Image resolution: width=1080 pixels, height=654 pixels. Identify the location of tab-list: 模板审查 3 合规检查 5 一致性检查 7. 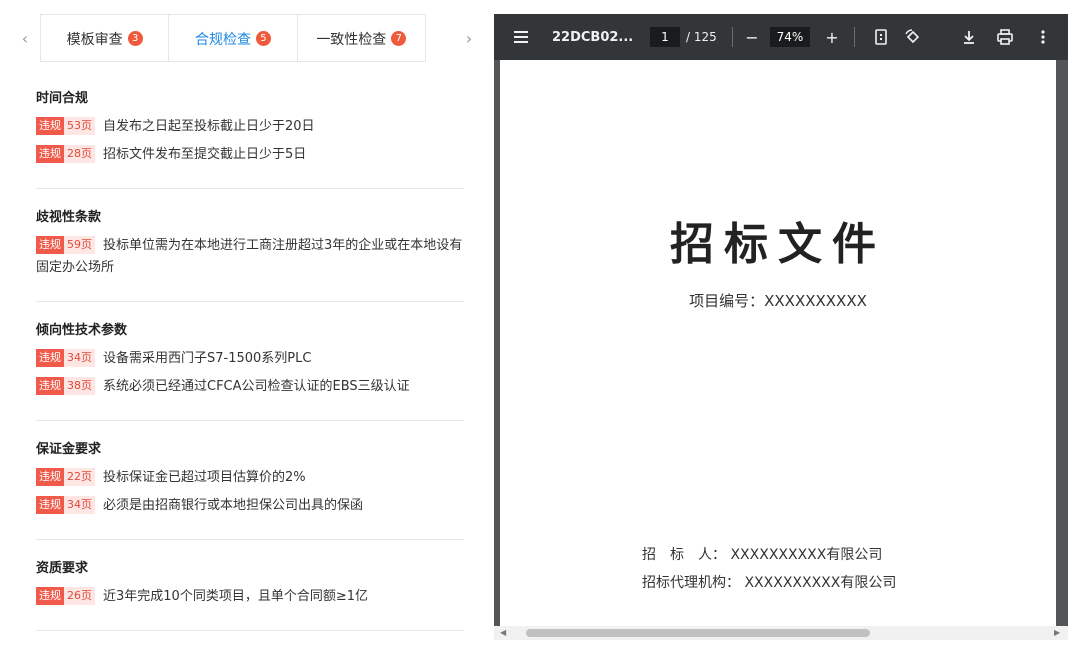
(233, 38).